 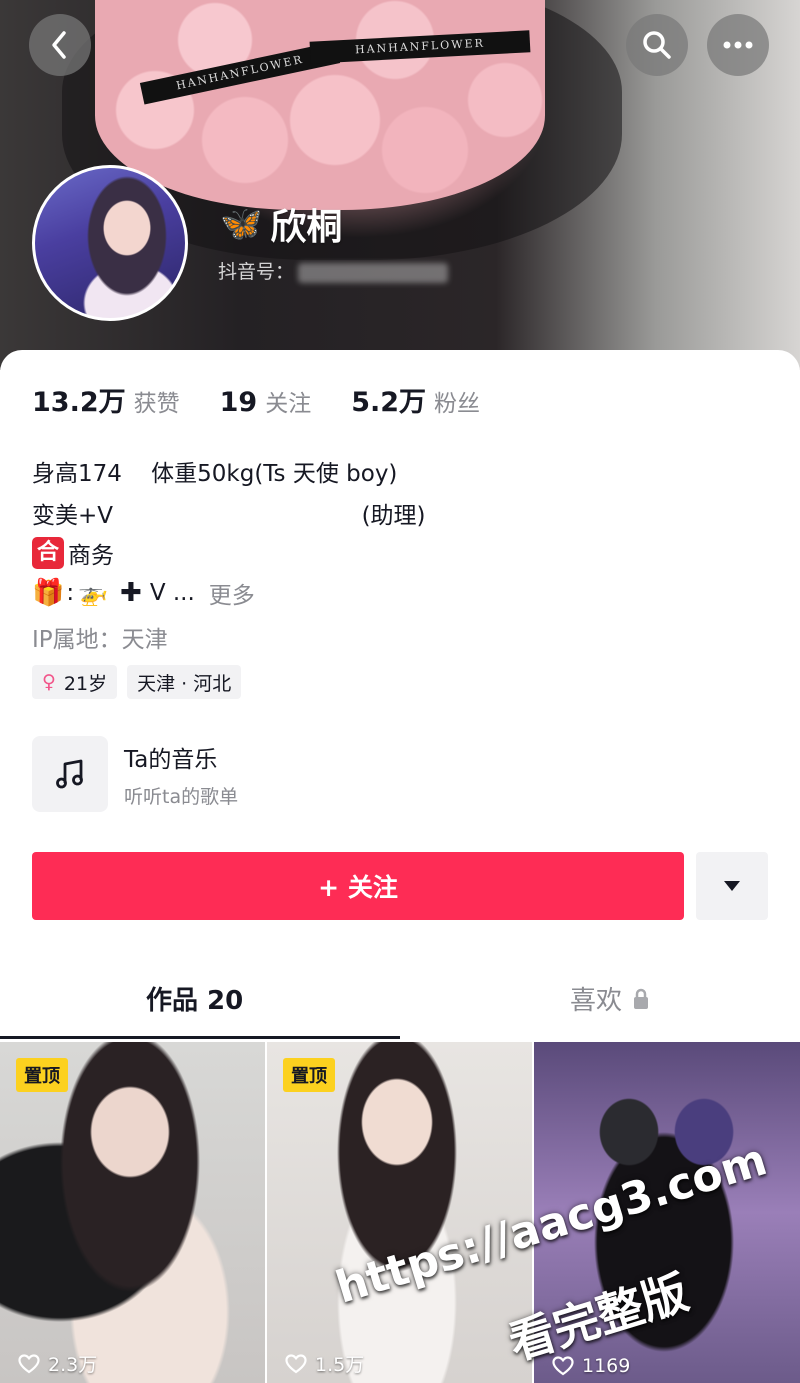 I want to click on stat-label: 获赞, so click(x=156, y=404).